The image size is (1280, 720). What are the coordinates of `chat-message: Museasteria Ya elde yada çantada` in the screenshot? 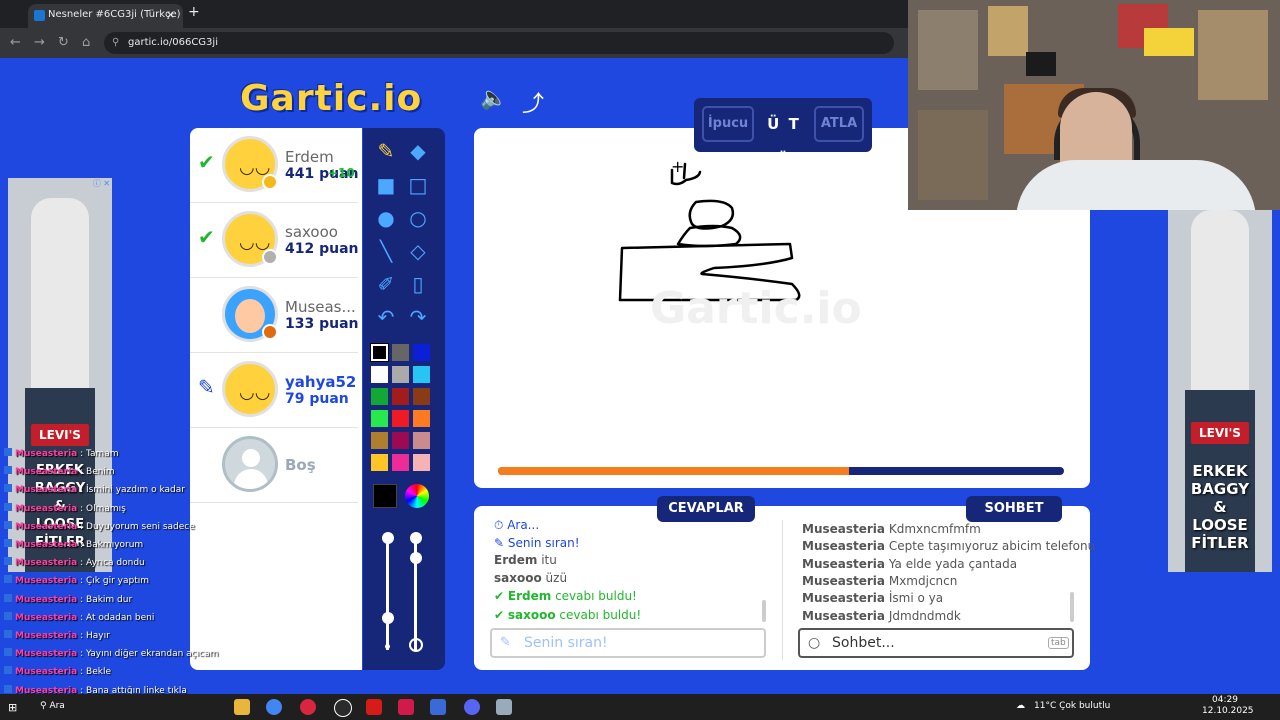 It's located at (910, 564).